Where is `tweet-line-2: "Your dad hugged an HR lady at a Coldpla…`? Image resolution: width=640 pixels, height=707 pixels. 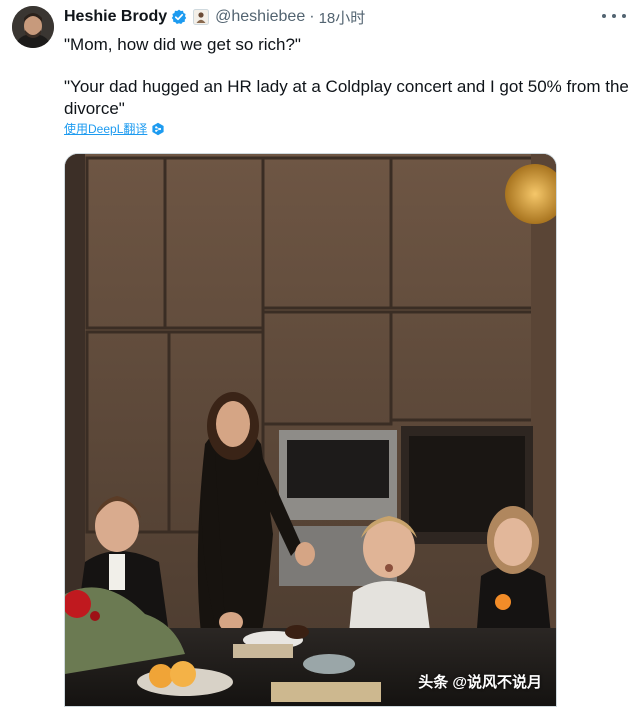 tweet-line-2: "Your dad hugged an HR lady at a Coldpla… is located at coordinates (346, 97).